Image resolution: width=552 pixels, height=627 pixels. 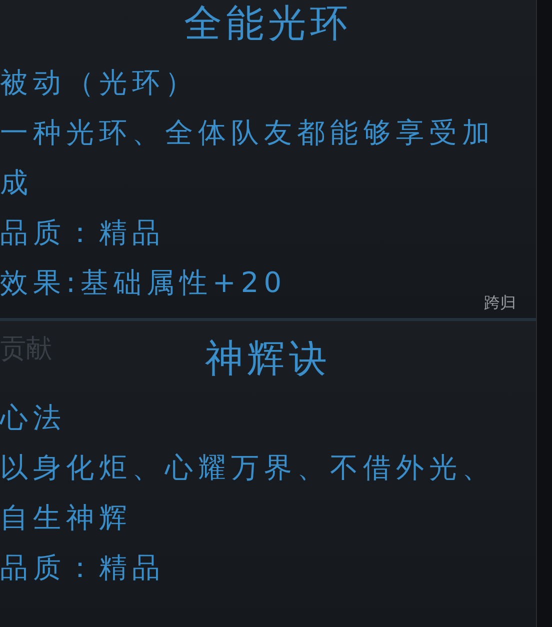 What do you see at coordinates (500, 303) in the screenshot?
I see `corner-label: 跨归` at bounding box center [500, 303].